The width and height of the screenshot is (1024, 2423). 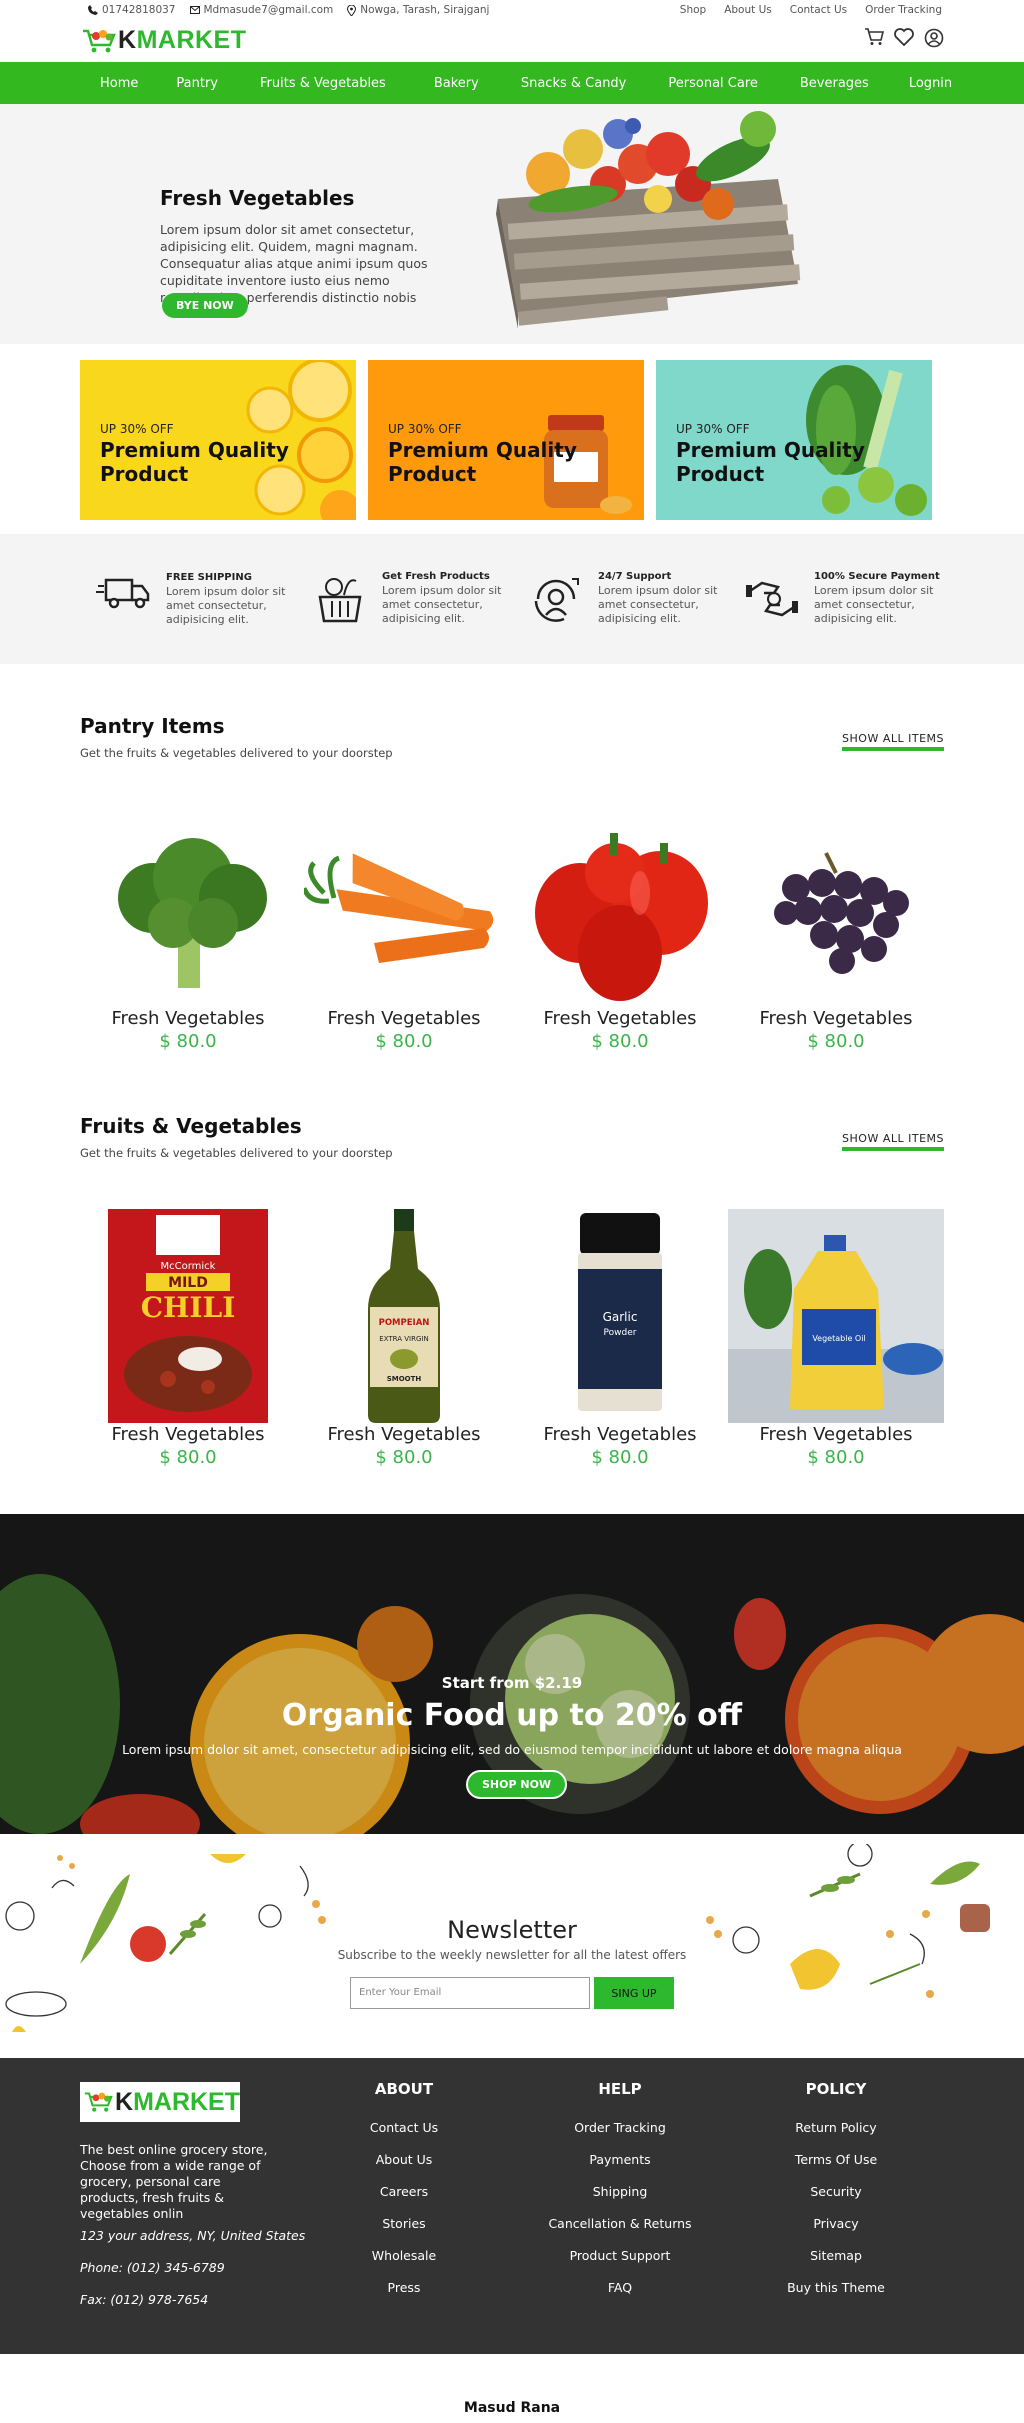 What do you see at coordinates (818, 10) in the screenshot?
I see `top-link-contact: Contact Us` at bounding box center [818, 10].